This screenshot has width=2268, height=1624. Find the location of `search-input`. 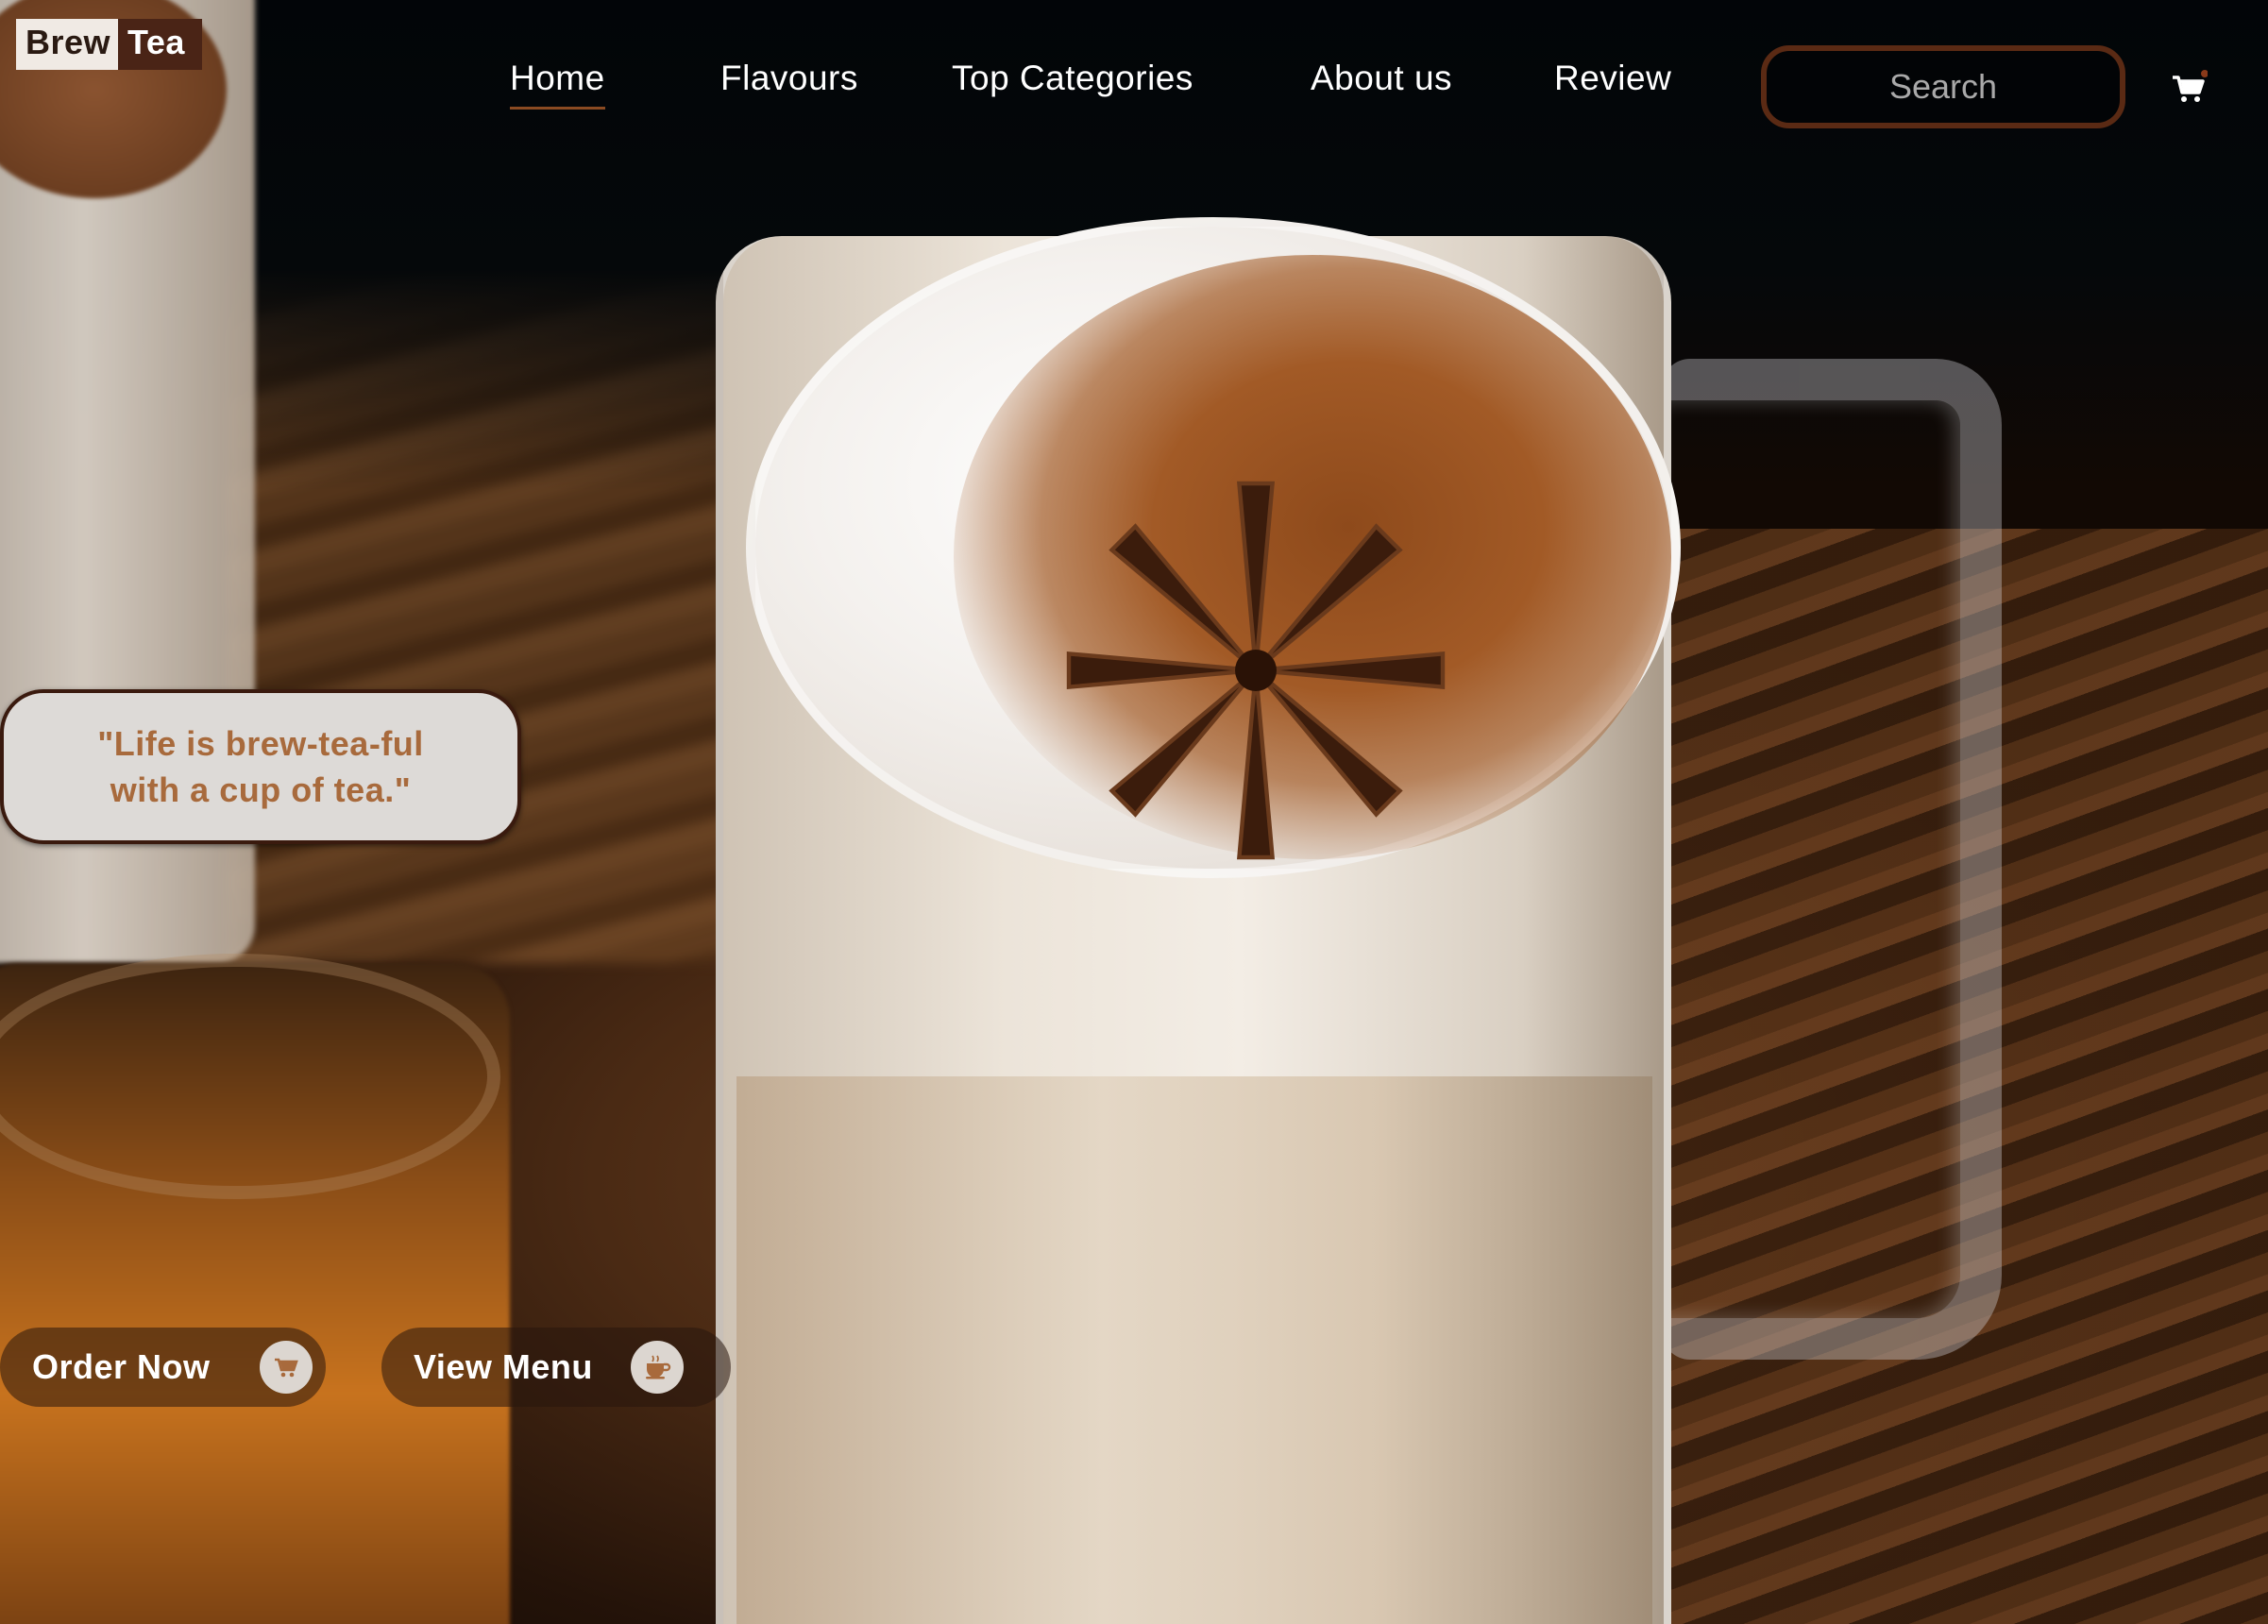

search-input is located at coordinates (1943, 87).